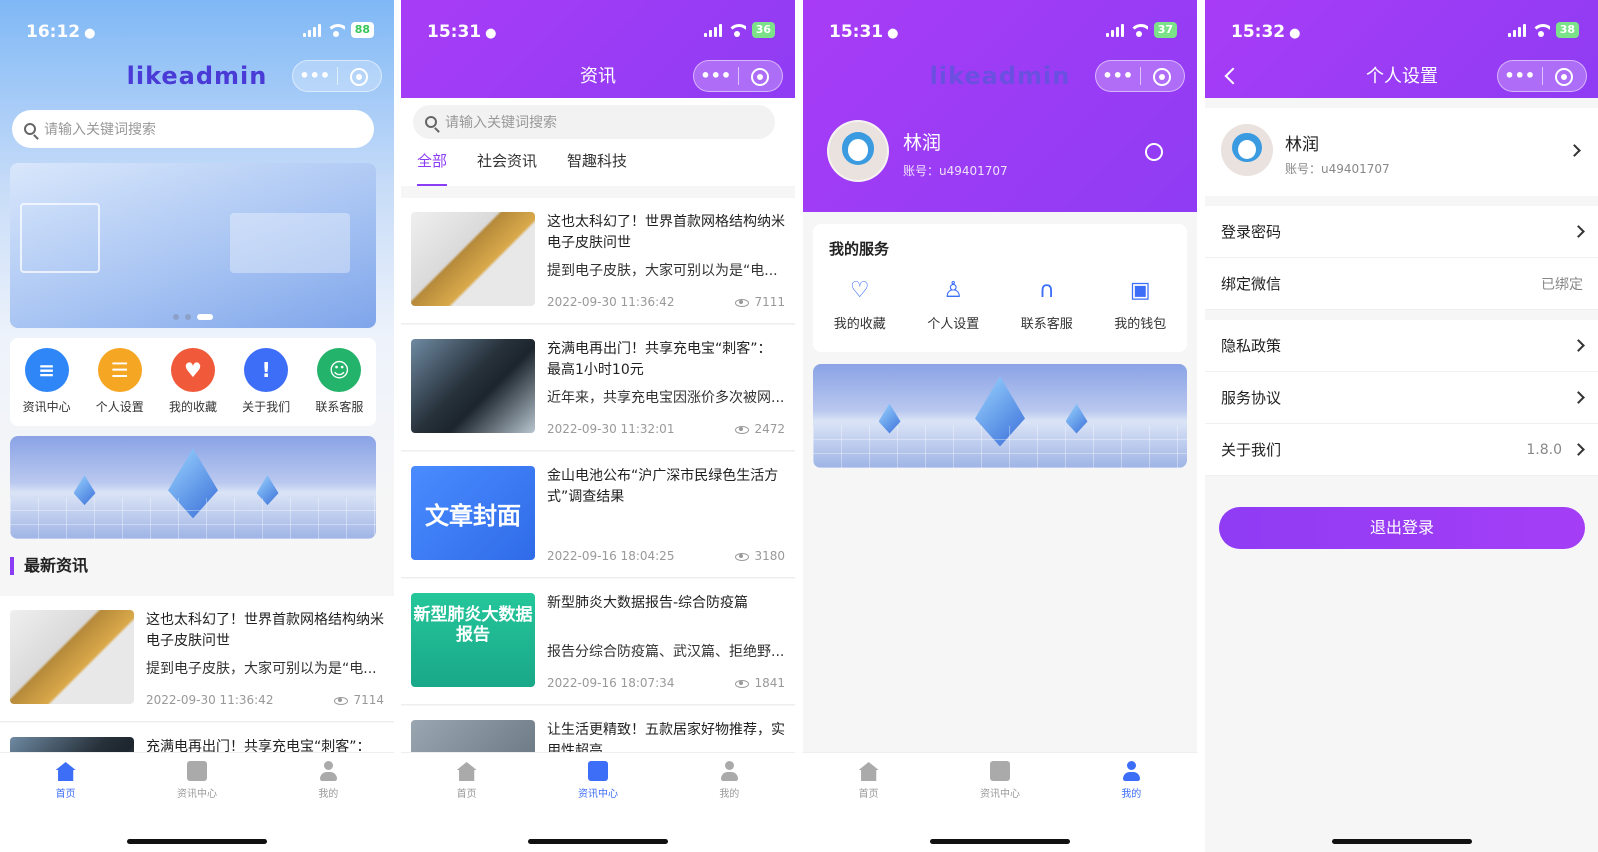 The image size is (1598, 852). I want to click on search-icon, so click(30, 129).